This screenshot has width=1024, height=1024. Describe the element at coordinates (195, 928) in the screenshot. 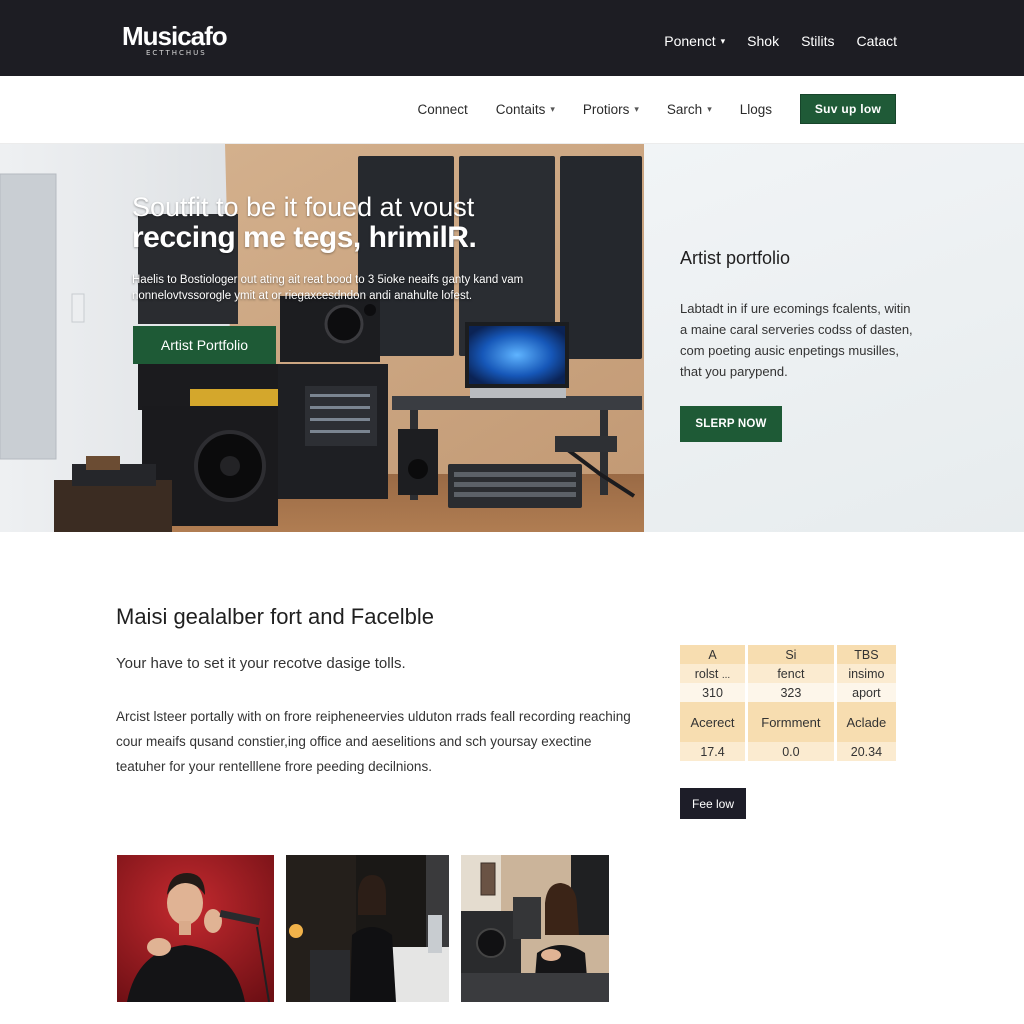

I see `gallery-image-singer` at that location.